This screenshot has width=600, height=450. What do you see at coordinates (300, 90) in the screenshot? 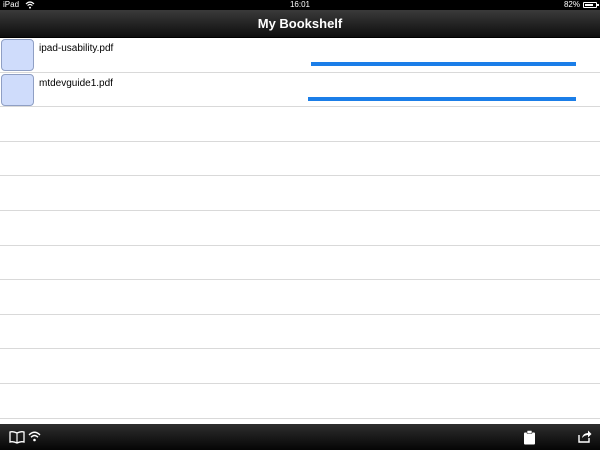
I see `file-row: mtdevguide1.pdf` at bounding box center [300, 90].